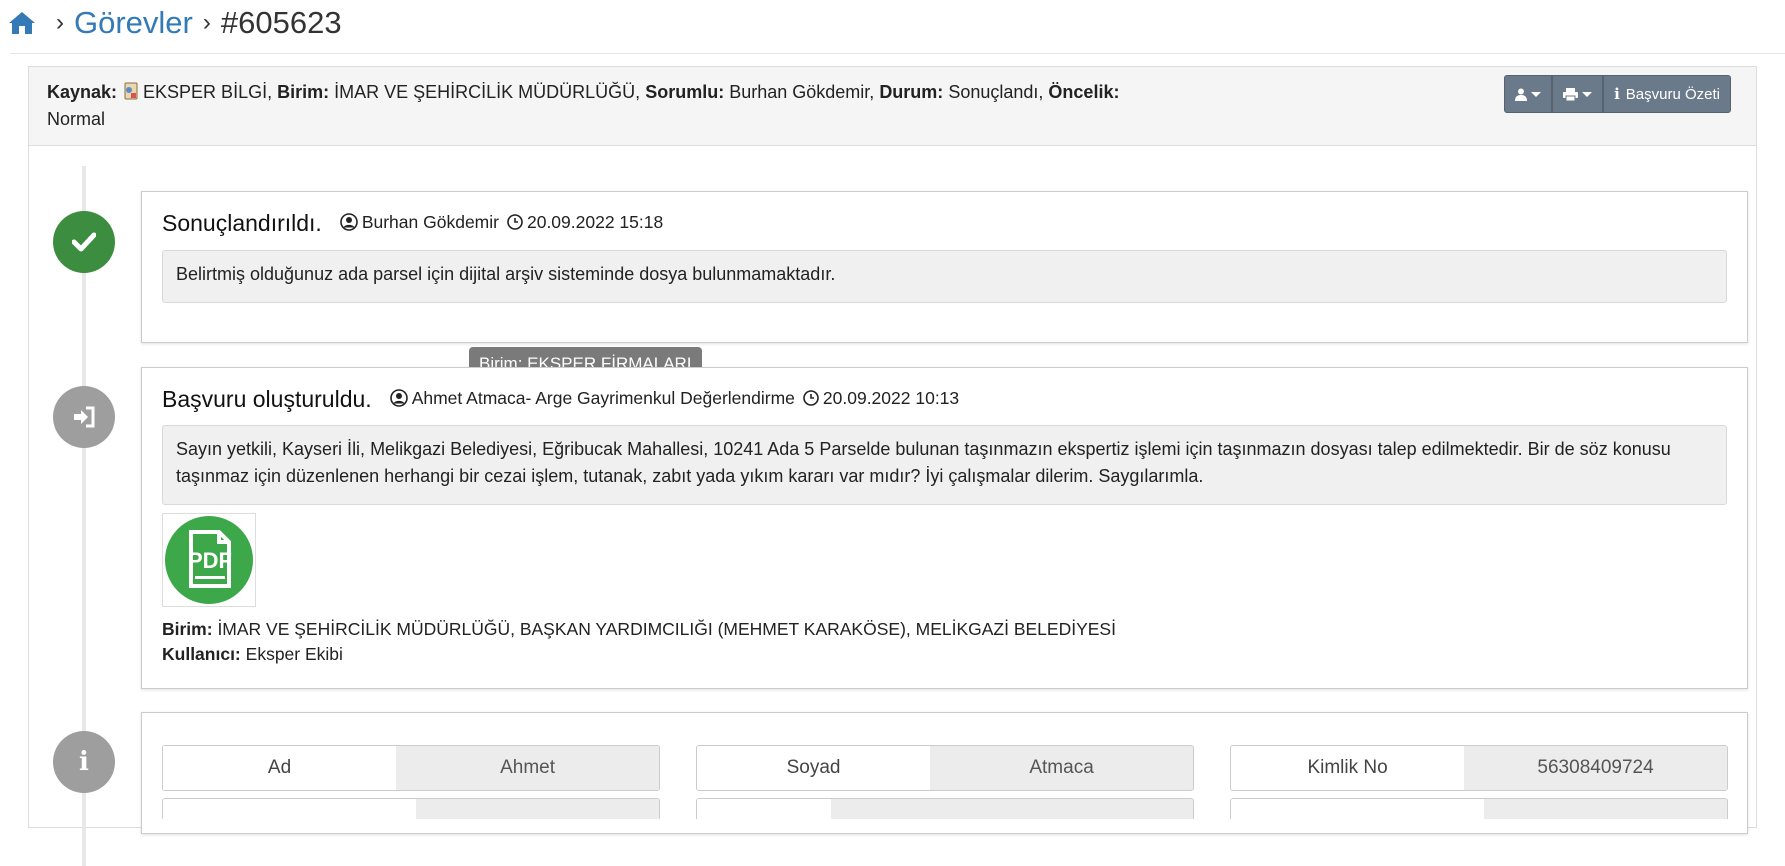 This screenshot has width=1785, height=866. What do you see at coordinates (133, 23) in the screenshot?
I see `breadcrumb-gorevler-link: Görevler` at bounding box center [133, 23].